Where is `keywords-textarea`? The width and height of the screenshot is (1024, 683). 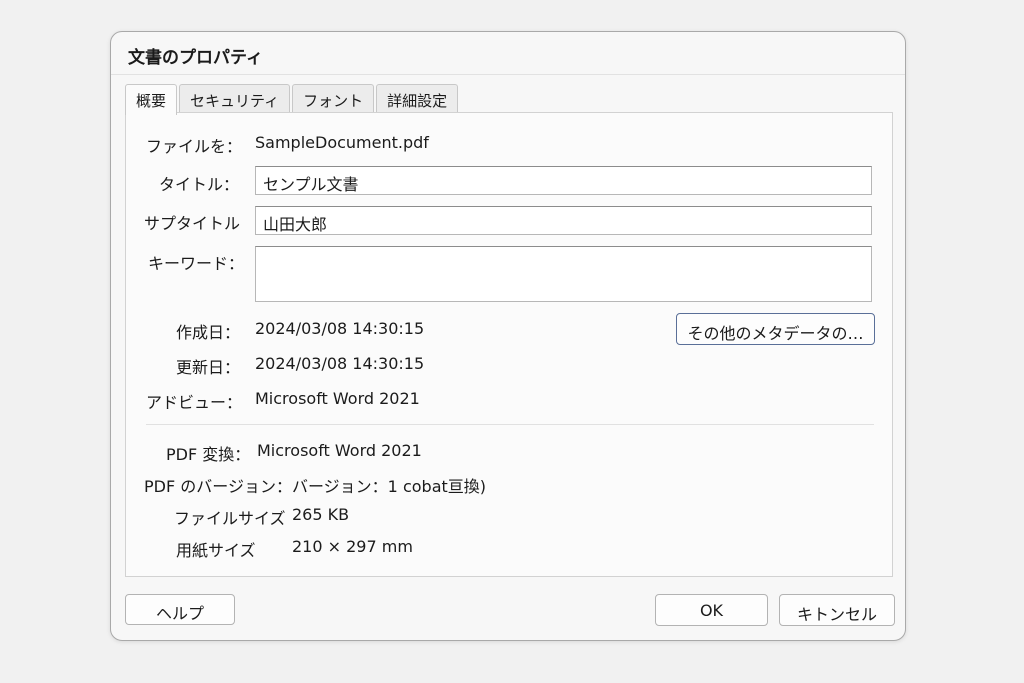 keywords-textarea is located at coordinates (563, 274).